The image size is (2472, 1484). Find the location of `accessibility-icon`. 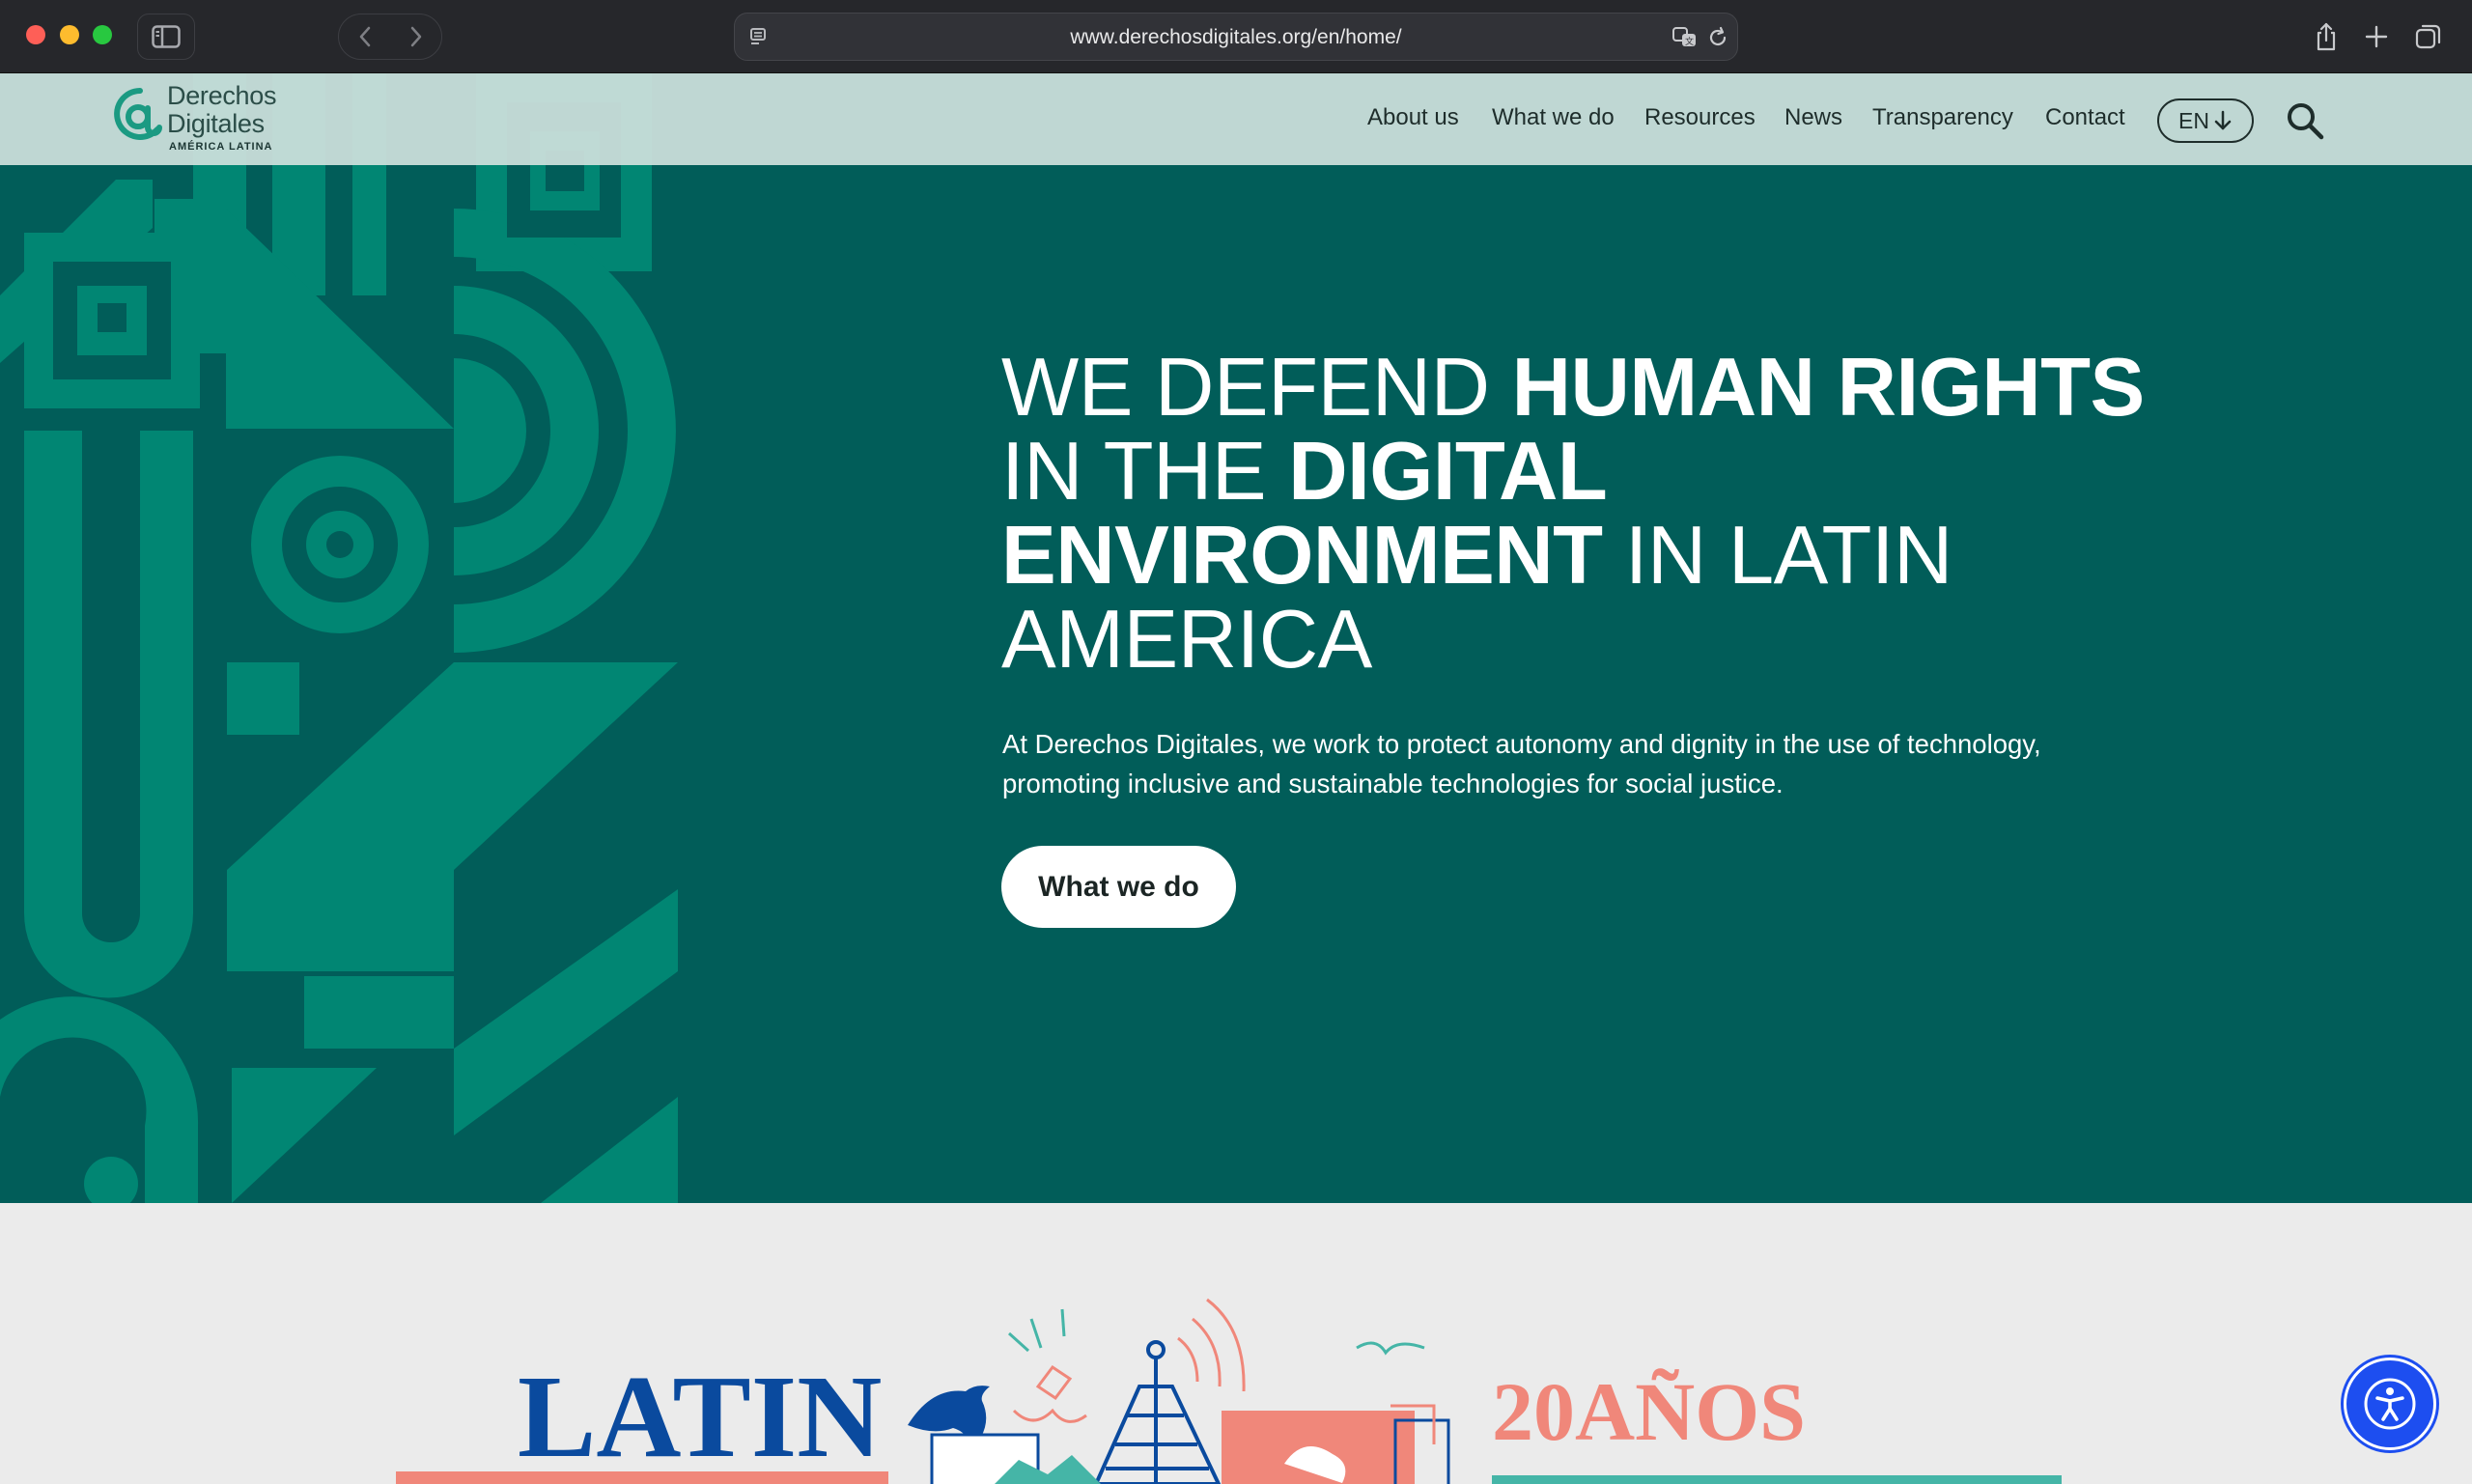

accessibility-icon is located at coordinates (2390, 1404).